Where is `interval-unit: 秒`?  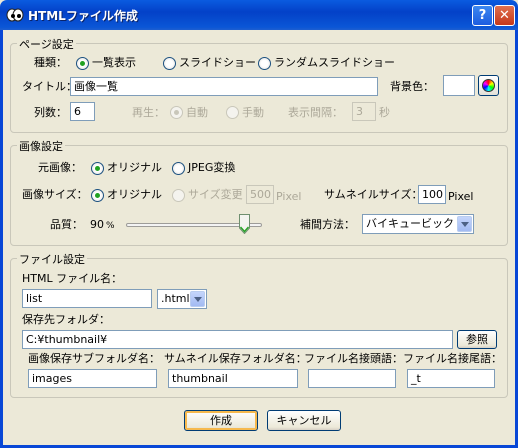
interval-unit: 秒 is located at coordinates (384, 112).